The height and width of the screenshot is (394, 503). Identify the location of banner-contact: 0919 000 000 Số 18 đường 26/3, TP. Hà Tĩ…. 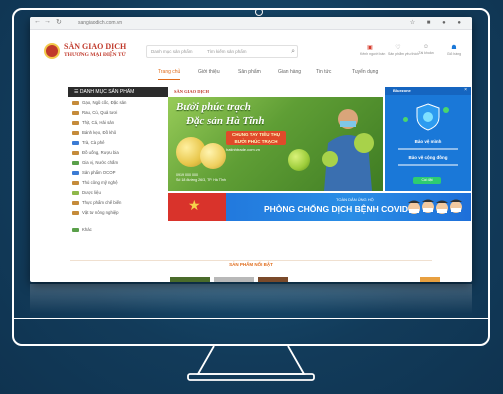
(201, 177).